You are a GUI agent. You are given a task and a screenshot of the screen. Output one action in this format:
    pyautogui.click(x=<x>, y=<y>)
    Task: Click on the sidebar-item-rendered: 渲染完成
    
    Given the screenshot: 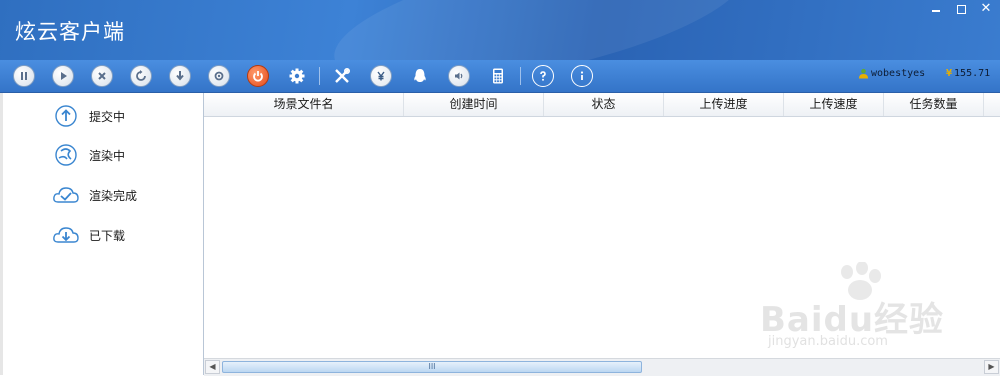 What is the action you would take?
    pyautogui.click(x=94, y=195)
    